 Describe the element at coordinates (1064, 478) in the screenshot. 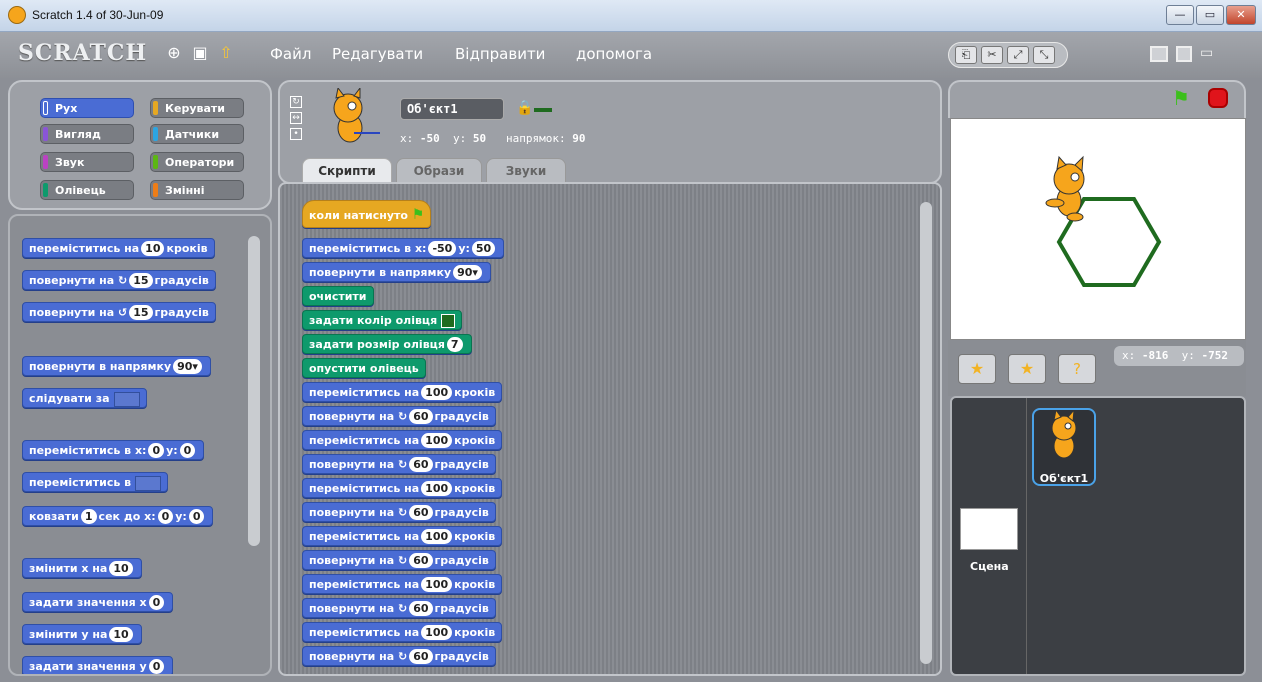

I see `sprite-label: Об'єкт1` at that location.